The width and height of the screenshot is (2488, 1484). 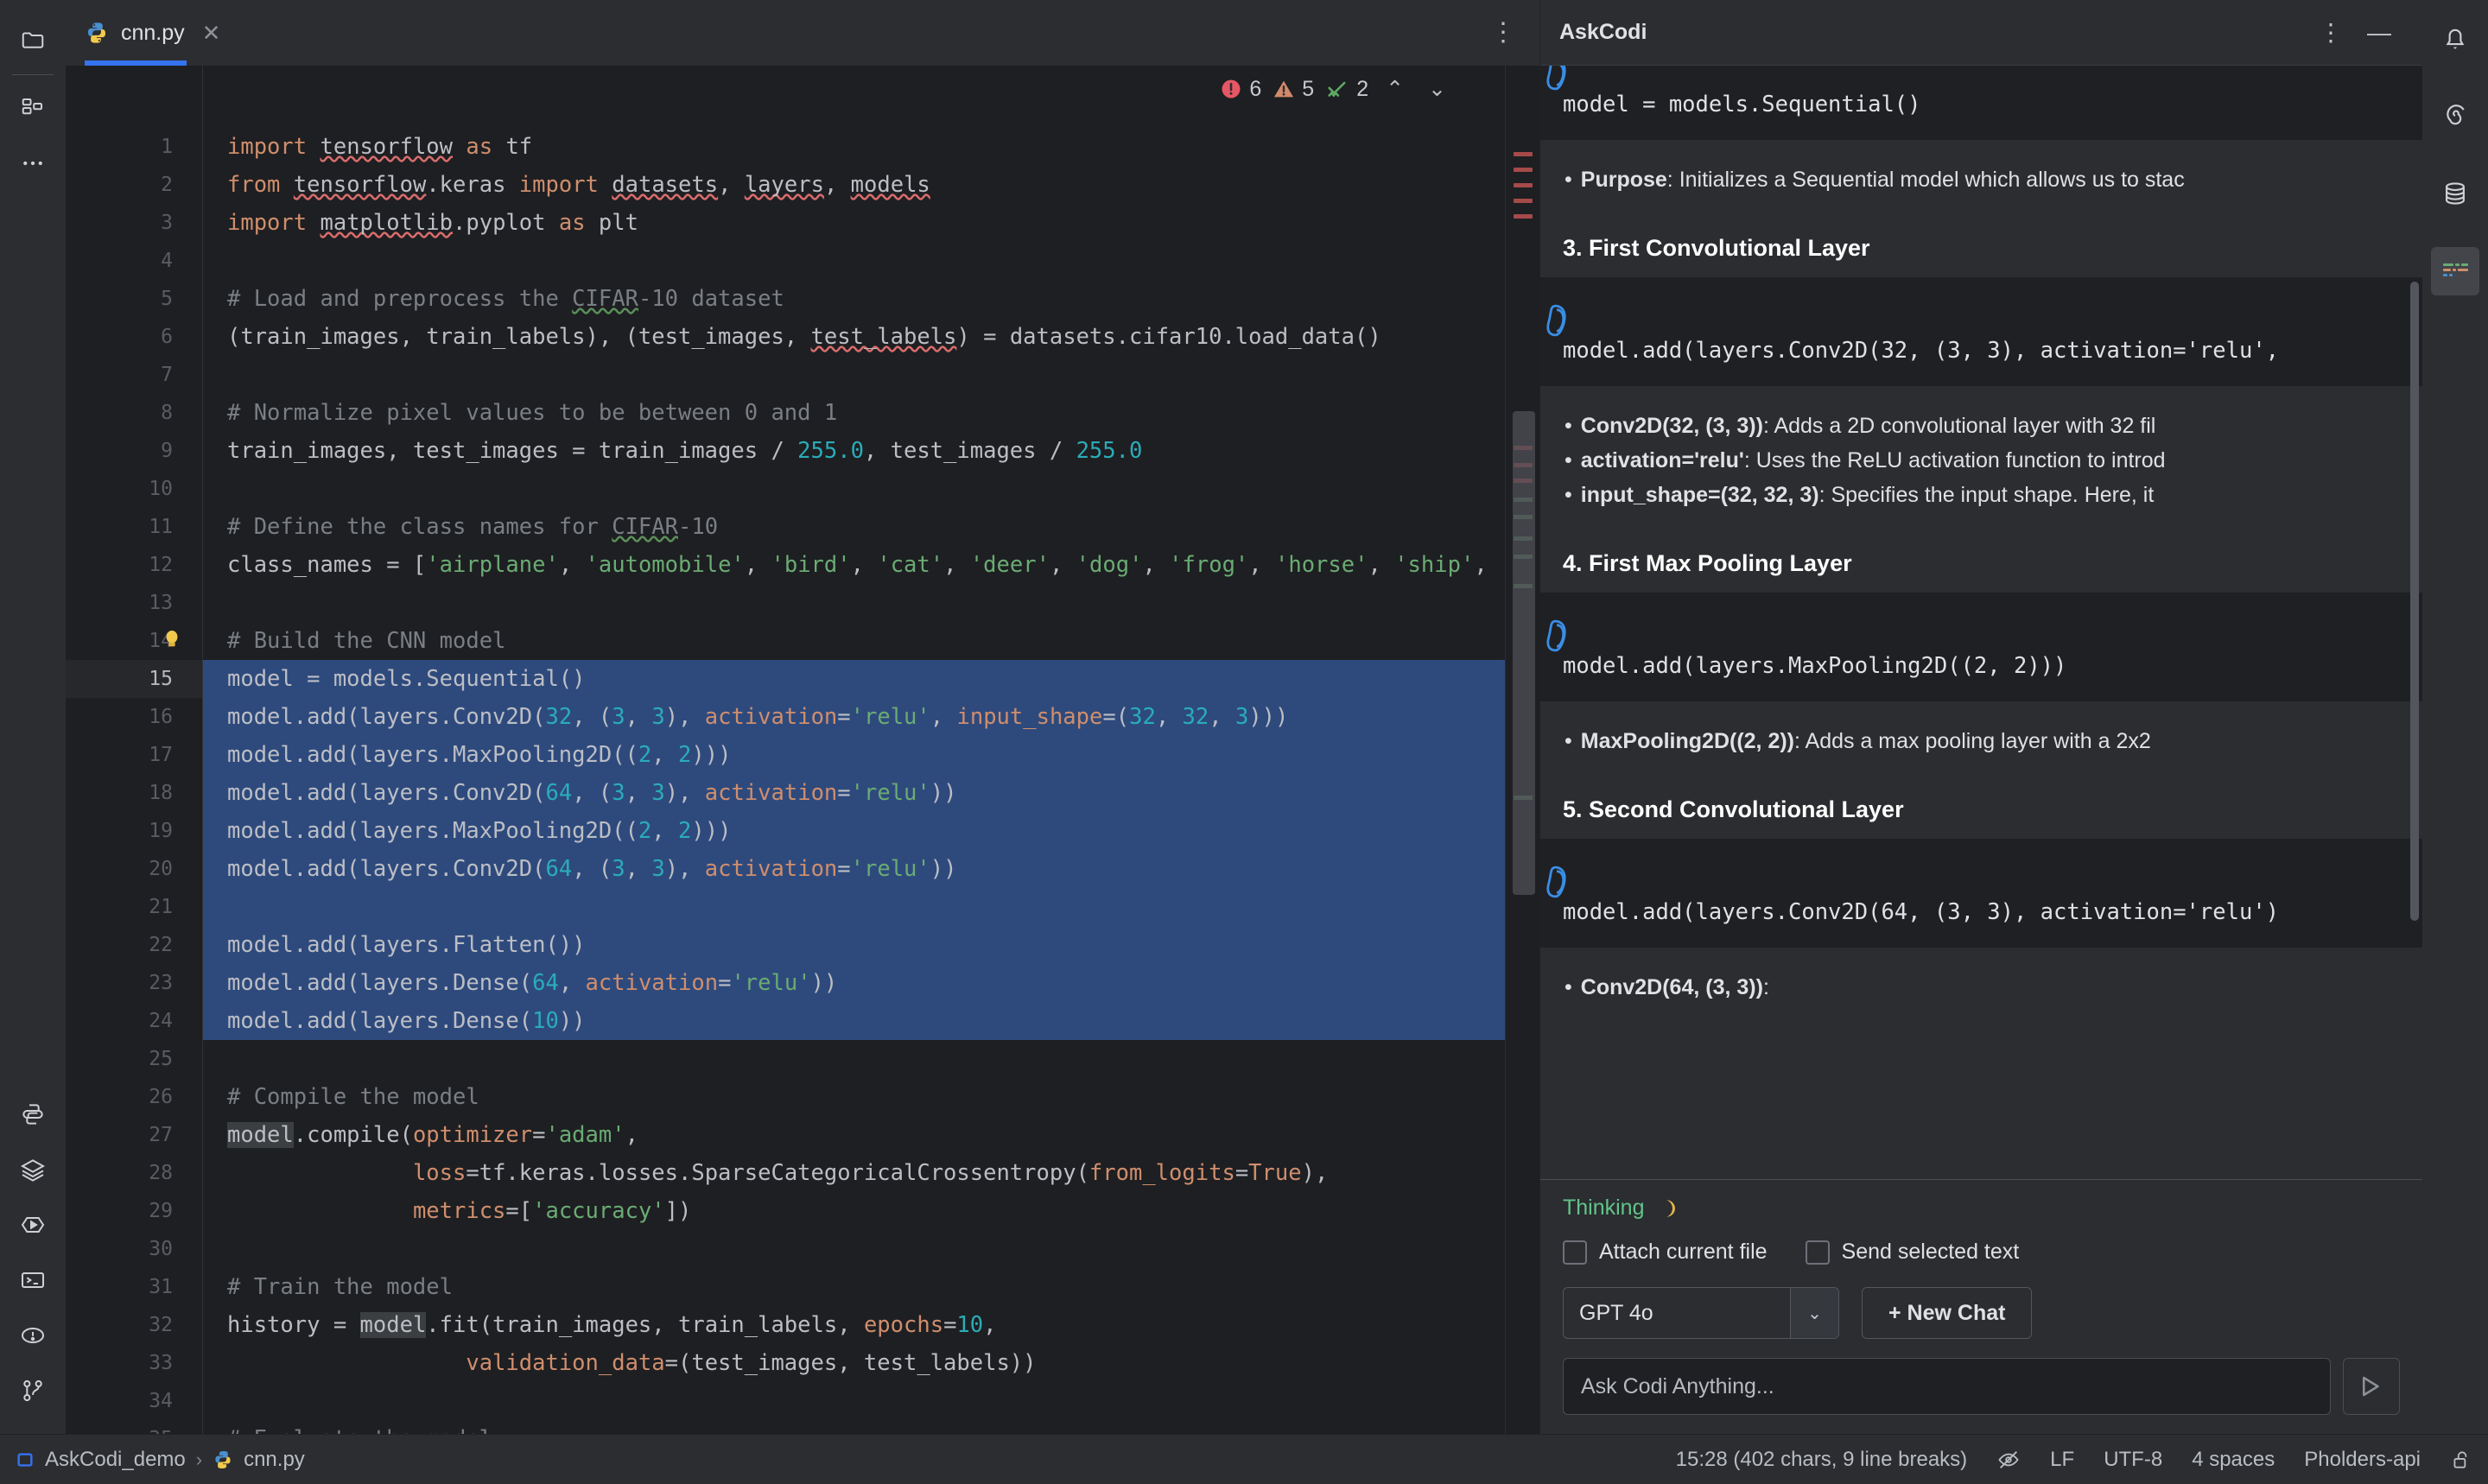 What do you see at coordinates (871, 679) in the screenshot?
I see `code-line: model = models.Sequential()` at bounding box center [871, 679].